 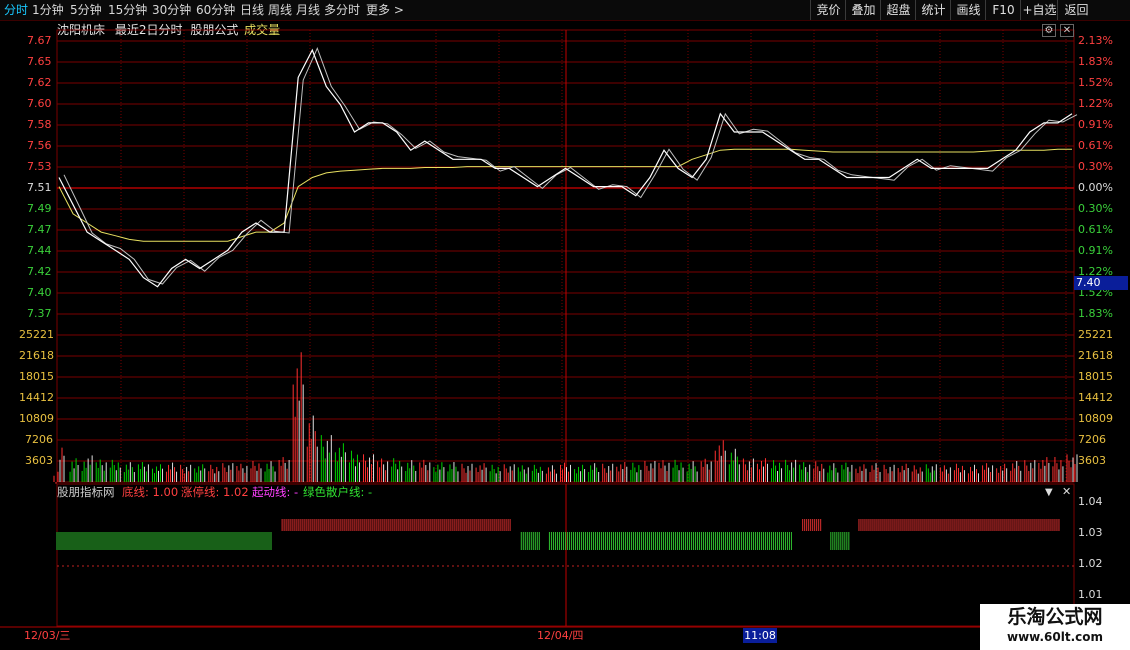 What do you see at coordinates (1095, 334) in the screenshot?
I see `volume-axis-label-right: 25221` at bounding box center [1095, 334].